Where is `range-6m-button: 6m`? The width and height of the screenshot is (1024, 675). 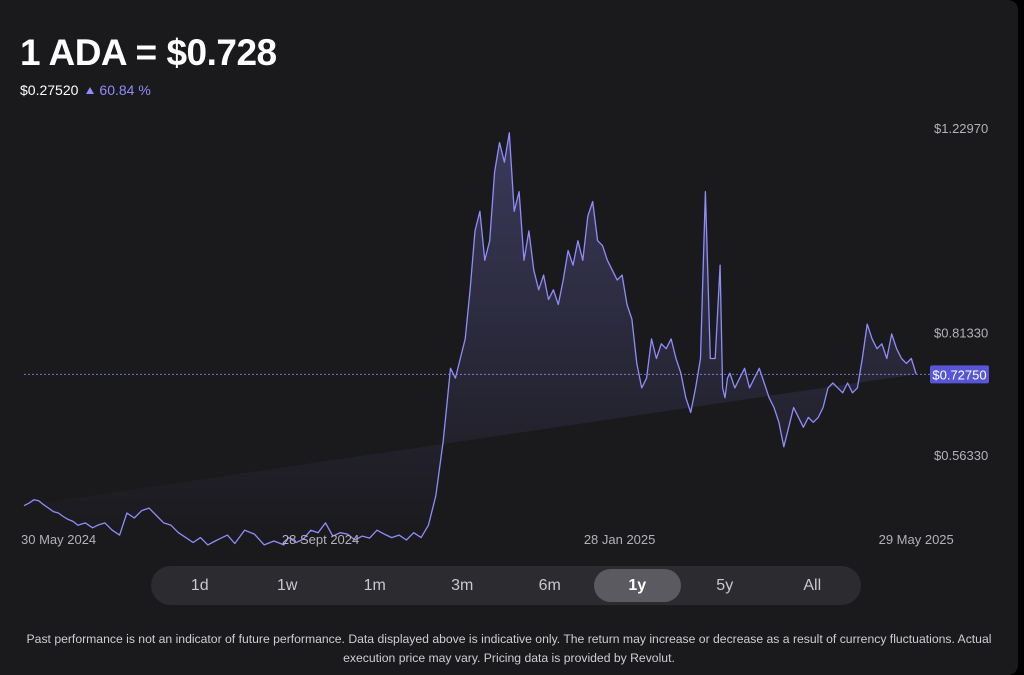 range-6m-button: 6m is located at coordinates (550, 585).